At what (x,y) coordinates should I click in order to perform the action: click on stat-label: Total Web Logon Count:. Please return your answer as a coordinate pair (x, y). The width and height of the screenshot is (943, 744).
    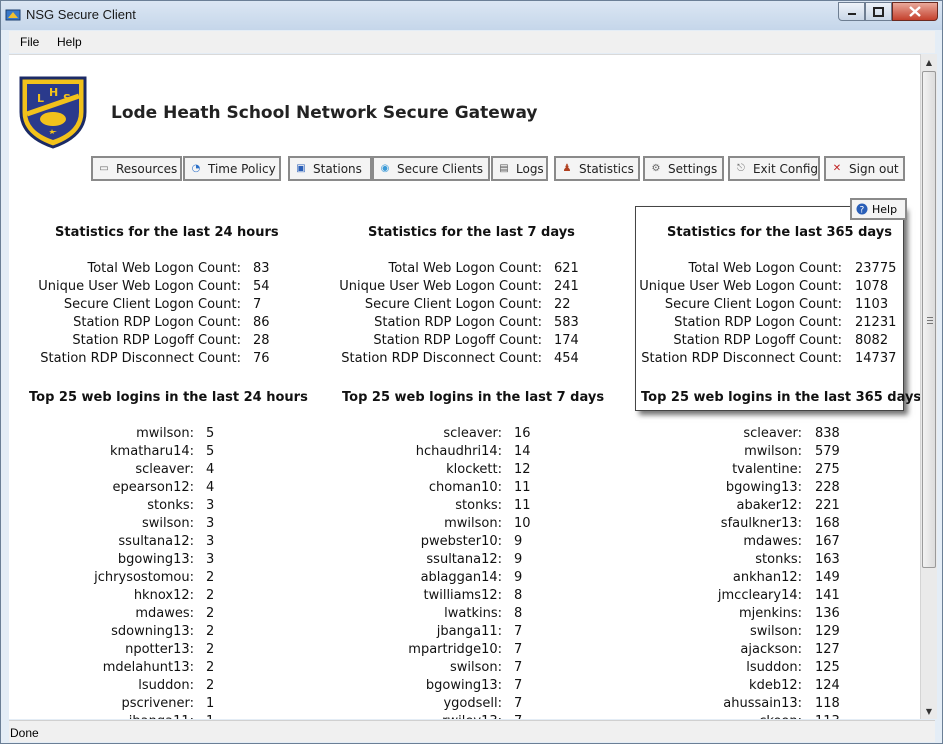
    Looking at the image, I should click on (765, 268).